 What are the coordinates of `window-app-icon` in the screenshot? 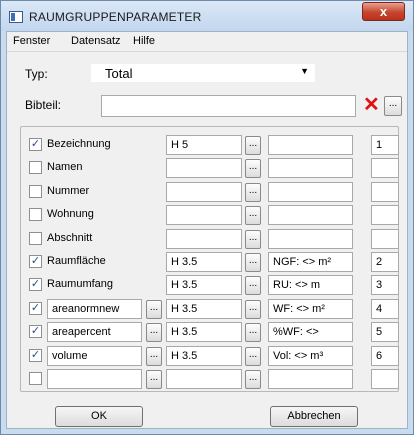 It's located at (16, 17).